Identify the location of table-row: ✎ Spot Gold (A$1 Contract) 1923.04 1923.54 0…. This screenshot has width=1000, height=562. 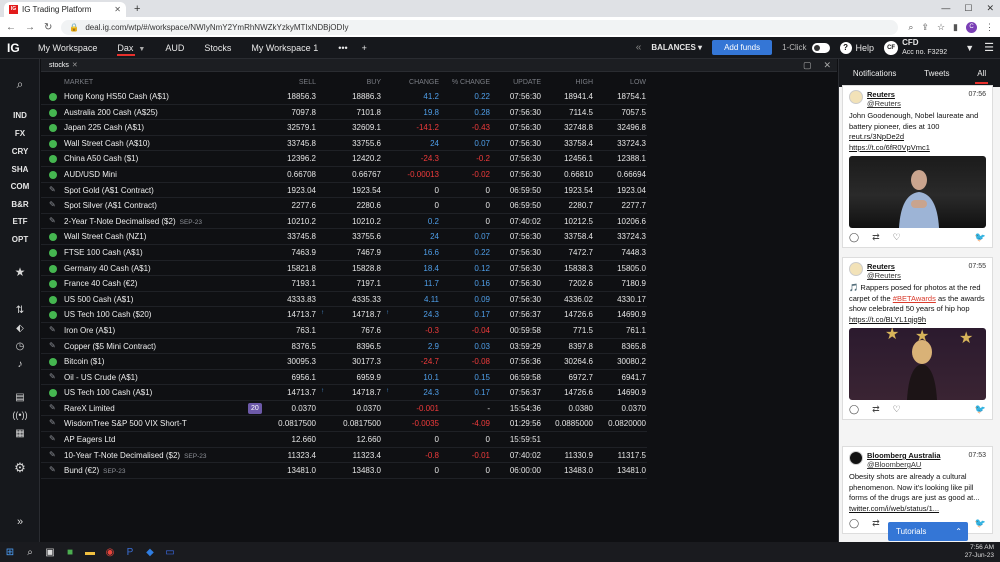
(344, 191).